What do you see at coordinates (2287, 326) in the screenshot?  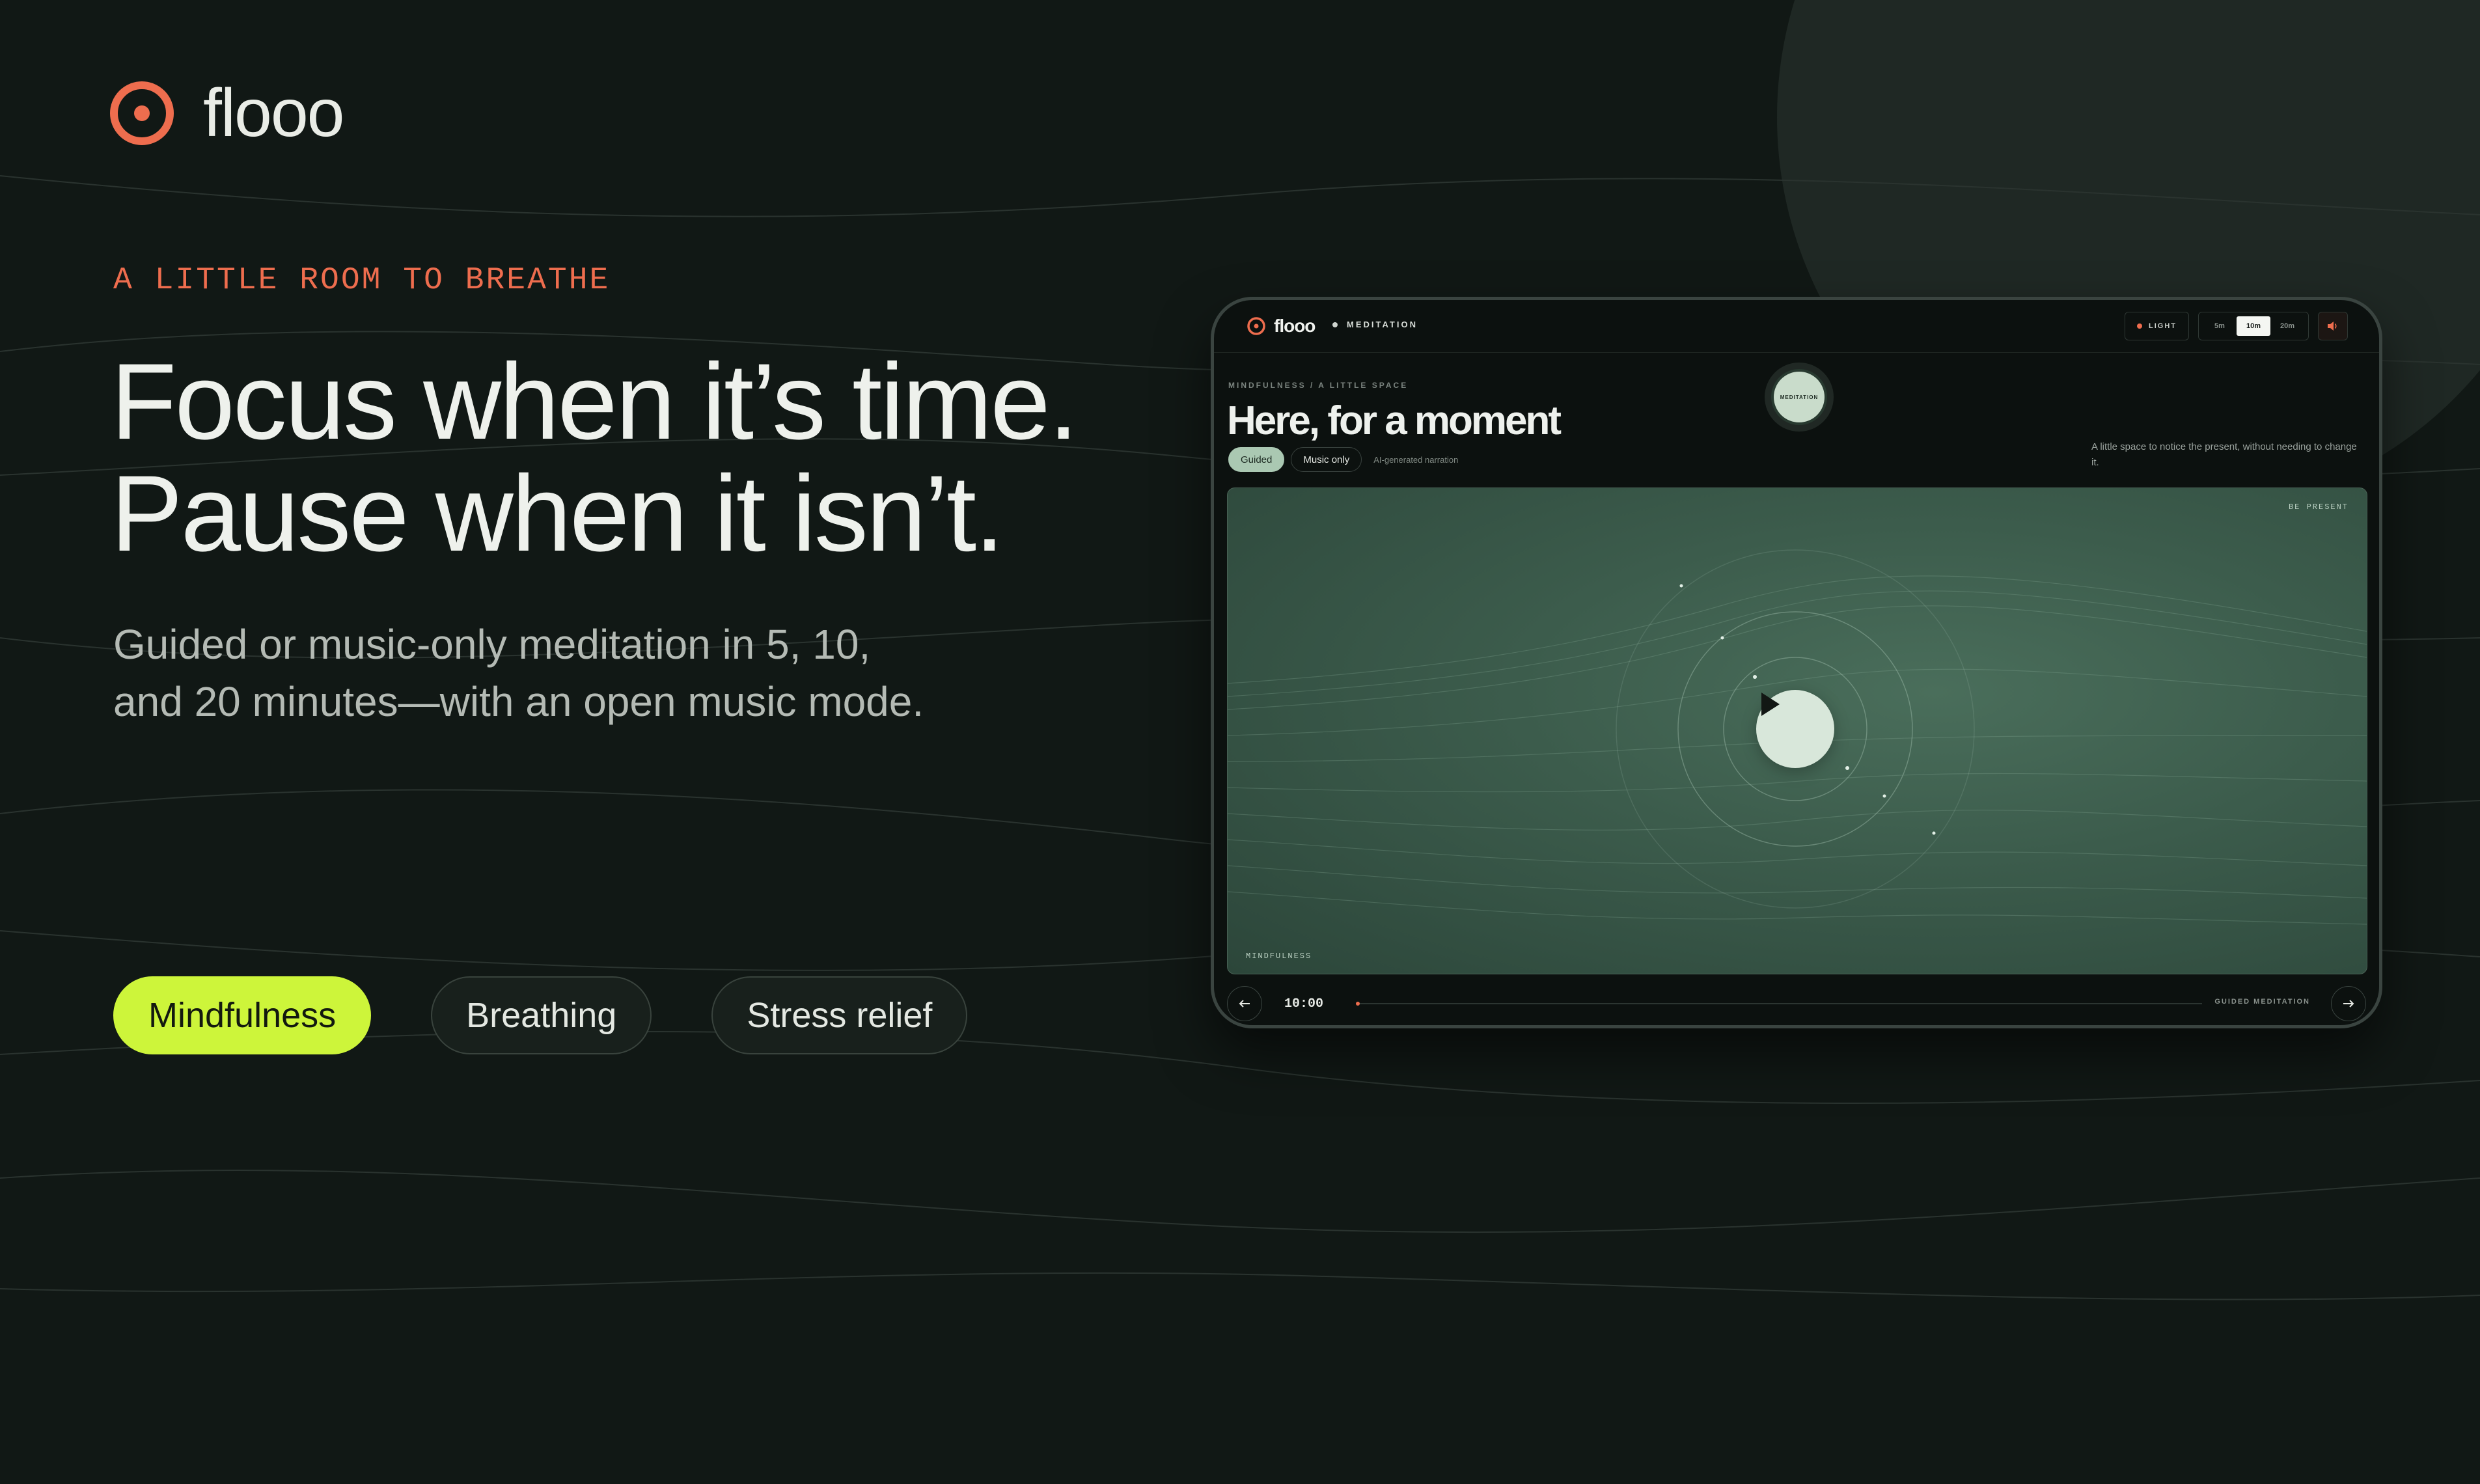 I see `duration-20m: 20m` at bounding box center [2287, 326].